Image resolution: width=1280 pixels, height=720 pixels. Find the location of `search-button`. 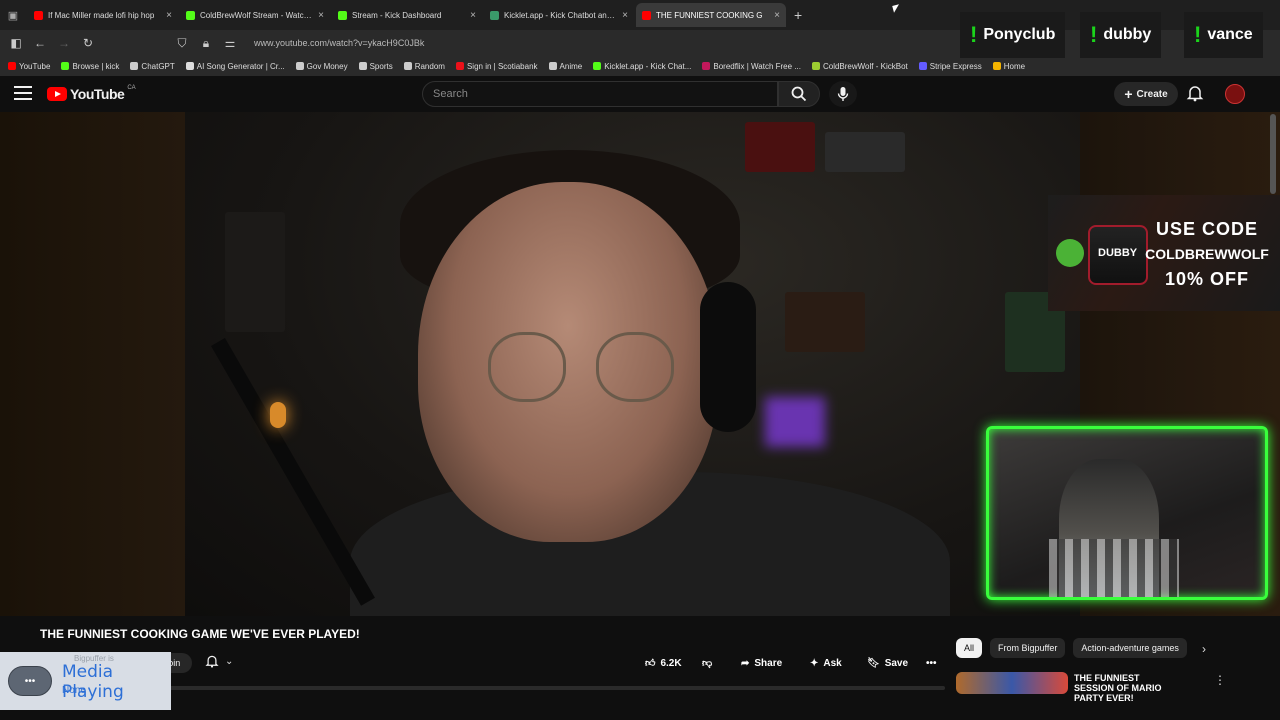

search-button is located at coordinates (799, 94).